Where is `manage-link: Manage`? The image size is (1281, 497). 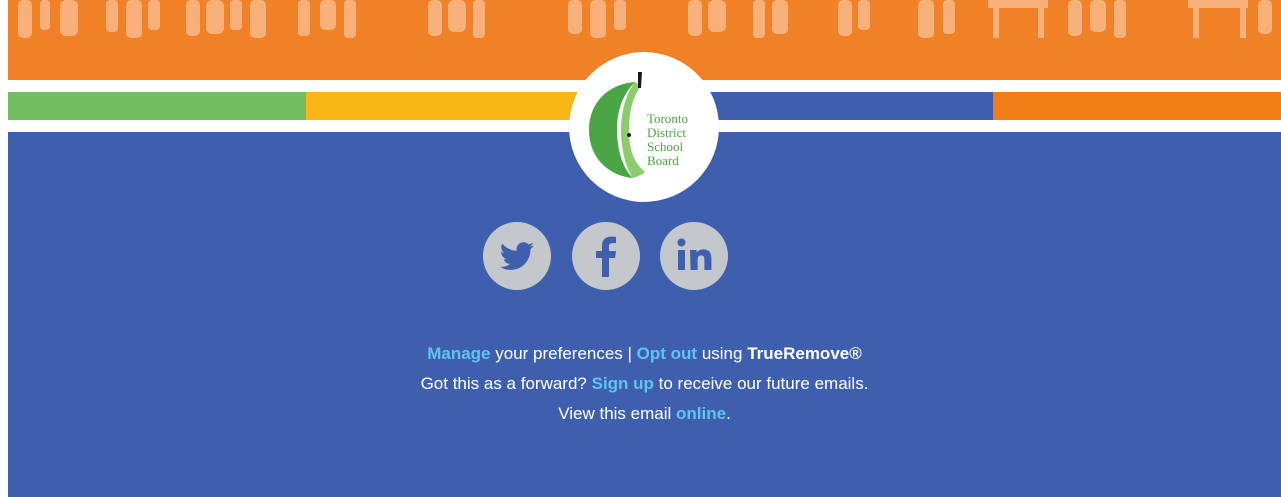 manage-link: Manage is located at coordinates (458, 353).